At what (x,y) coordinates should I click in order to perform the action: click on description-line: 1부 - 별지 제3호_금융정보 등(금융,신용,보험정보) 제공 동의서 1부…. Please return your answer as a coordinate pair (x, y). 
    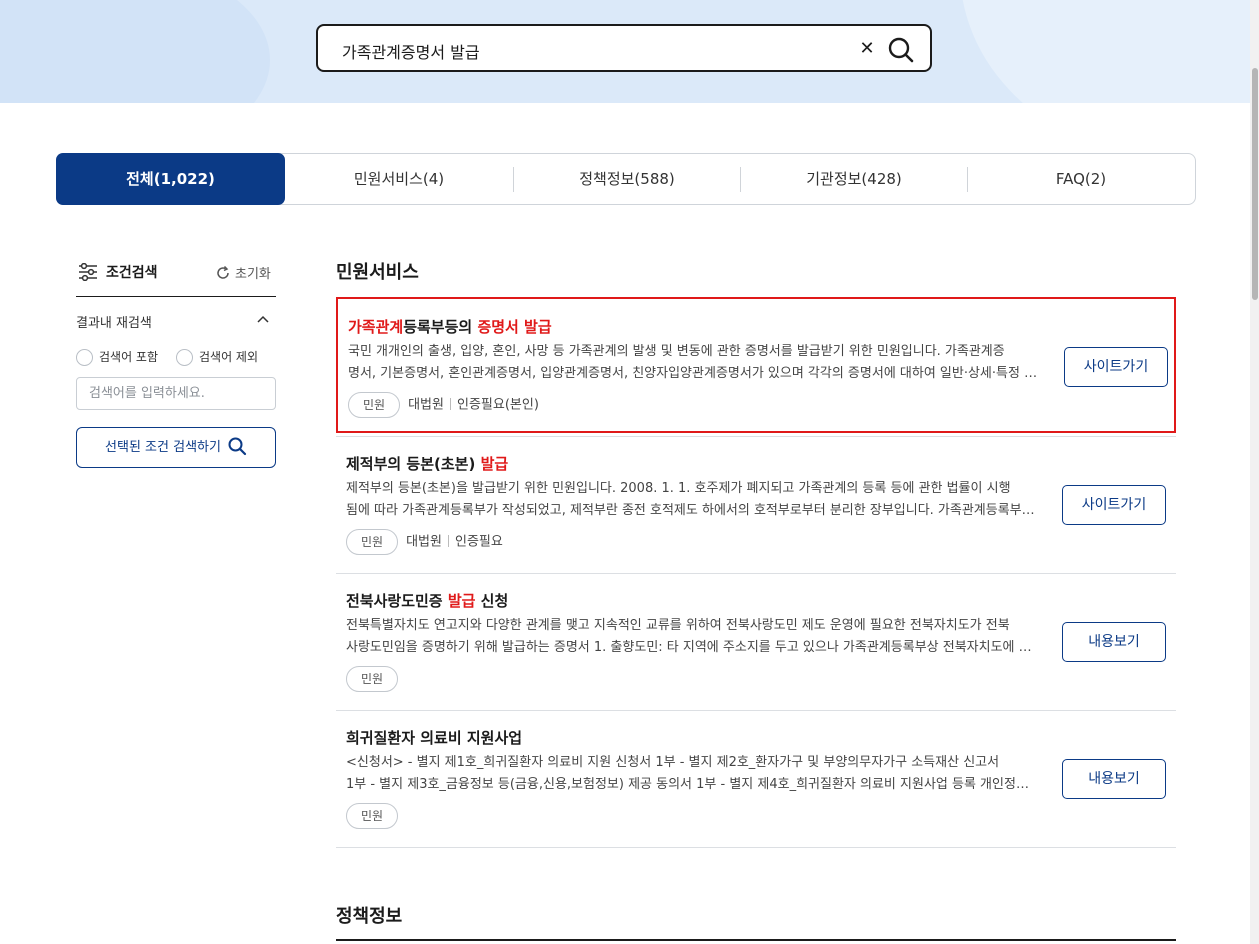
    Looking at the image, I should click on (692, 784).